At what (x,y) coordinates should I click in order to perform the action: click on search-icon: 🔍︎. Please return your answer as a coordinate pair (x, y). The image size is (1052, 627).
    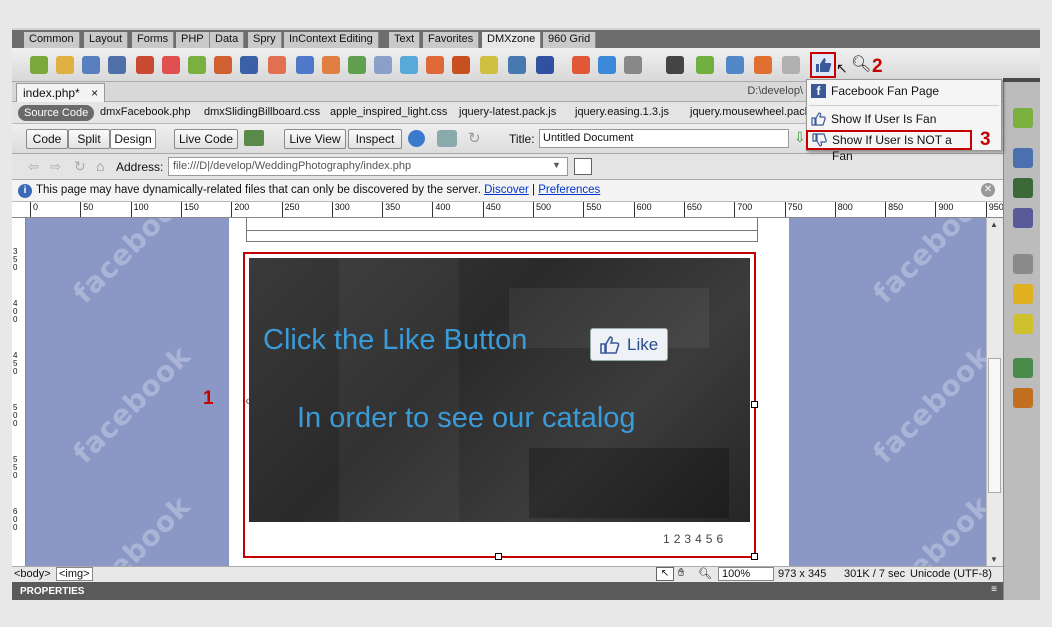
    Looking at the image, I should click on (861, 64).